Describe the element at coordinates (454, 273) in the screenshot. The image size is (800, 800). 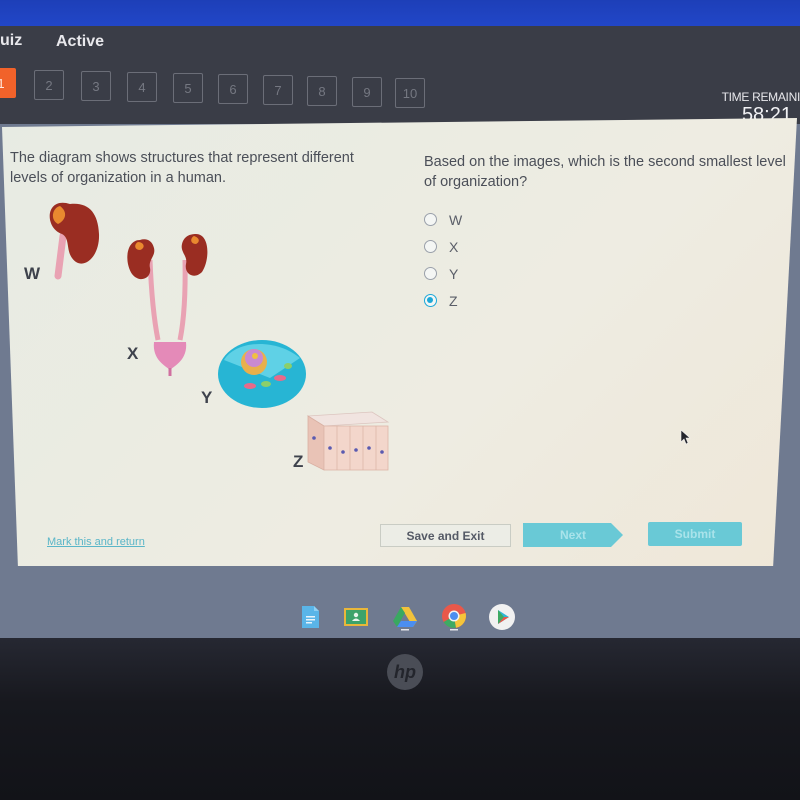
I see `option-label: Y` at that location.